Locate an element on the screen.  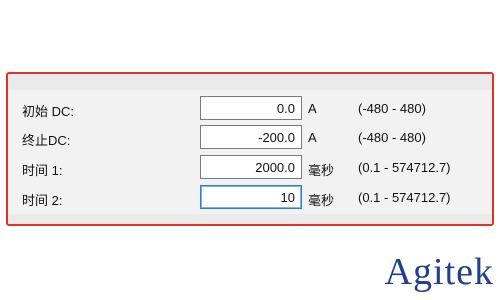
panel-top-bar is located at coordinates (250, 82).